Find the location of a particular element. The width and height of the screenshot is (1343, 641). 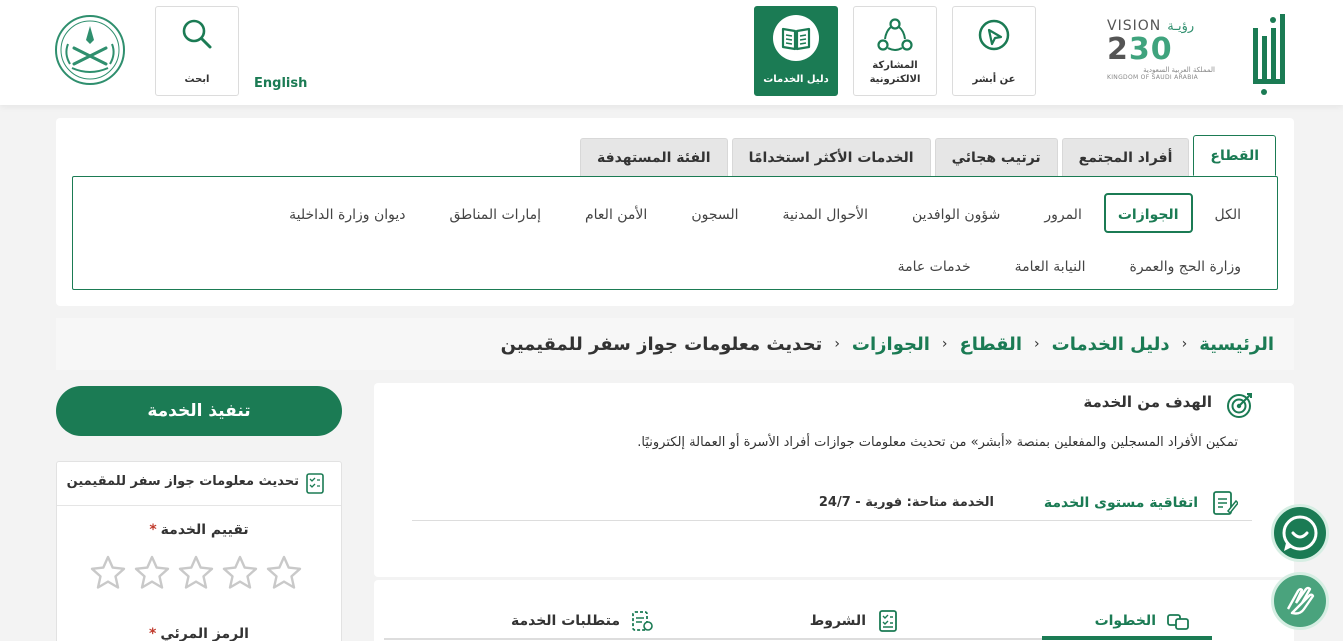

star-1-icon is located at coordinates (108, 573).